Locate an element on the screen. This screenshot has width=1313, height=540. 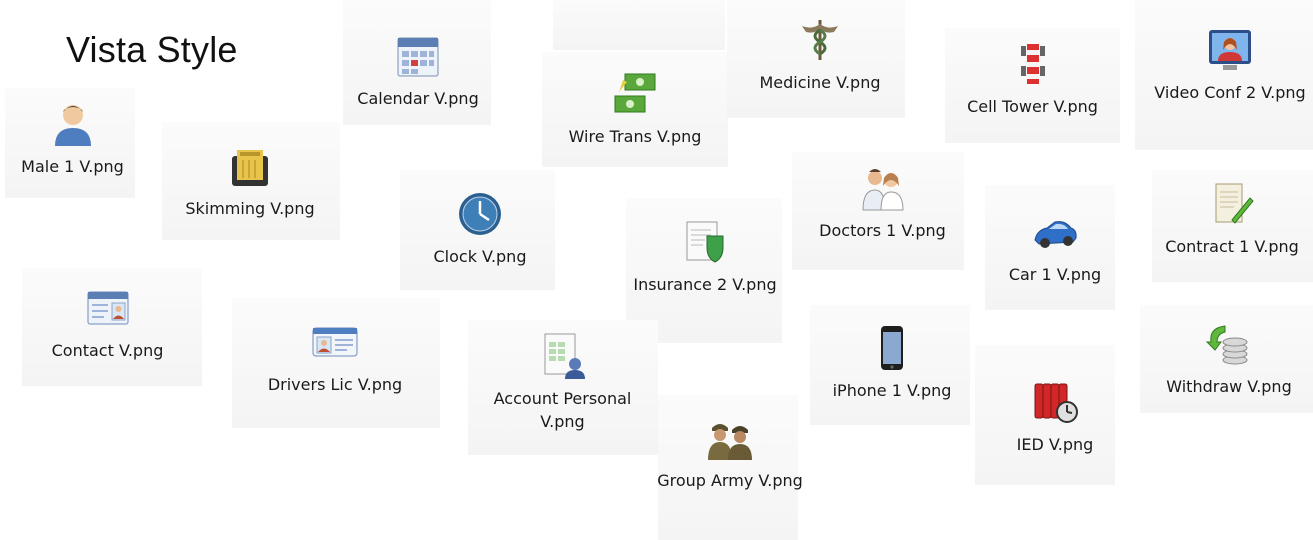
contact-card-icon is located at coordinates (108, 308).